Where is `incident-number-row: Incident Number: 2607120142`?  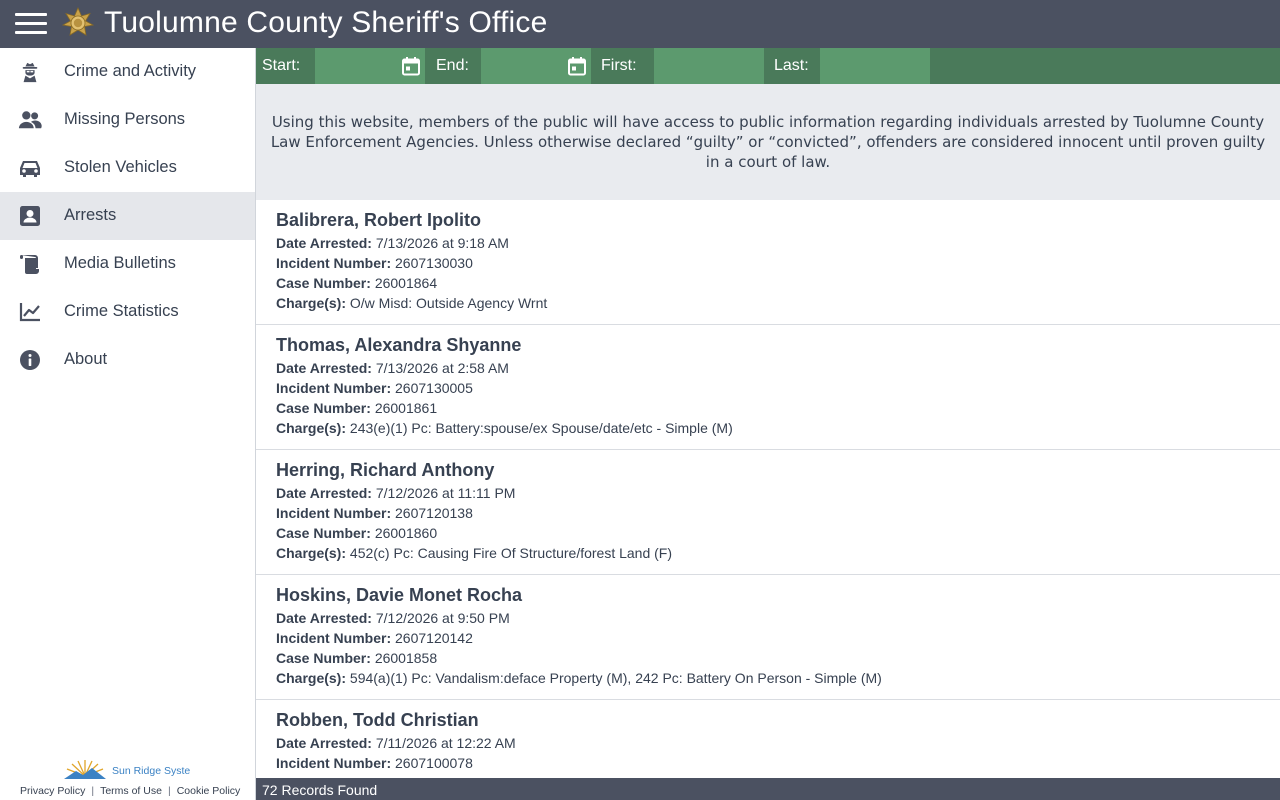 incident-number-row: Incident Number: 2607120142 is located at coordinates (768, 638).